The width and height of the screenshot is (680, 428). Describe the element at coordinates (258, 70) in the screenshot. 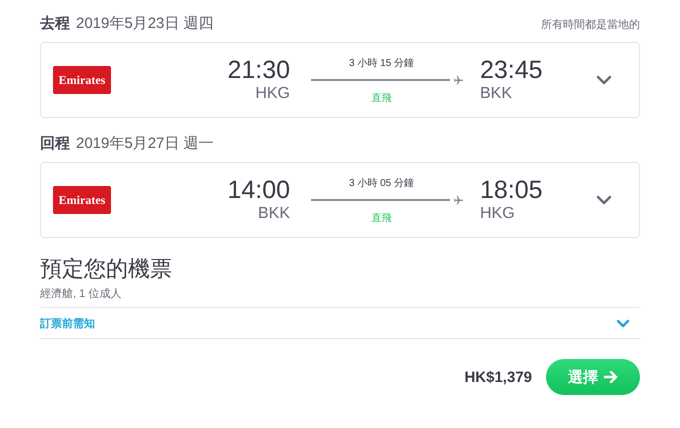

I see `departure-time: 21:30` at that location.